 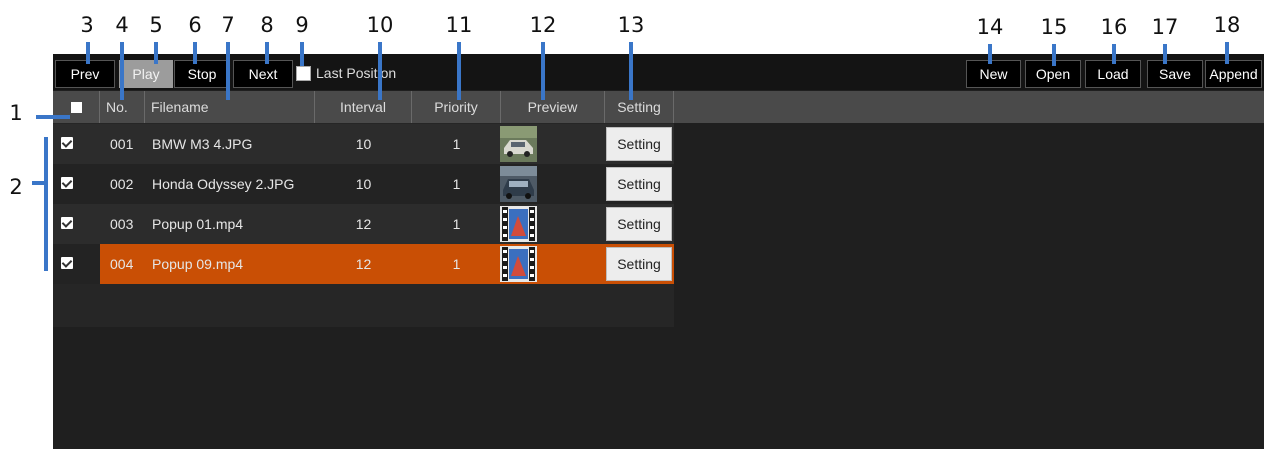 What do you see at coordinates (459, 25) in the screenshot?
I see `callout-11: 11` at bounding box center [459, 25].